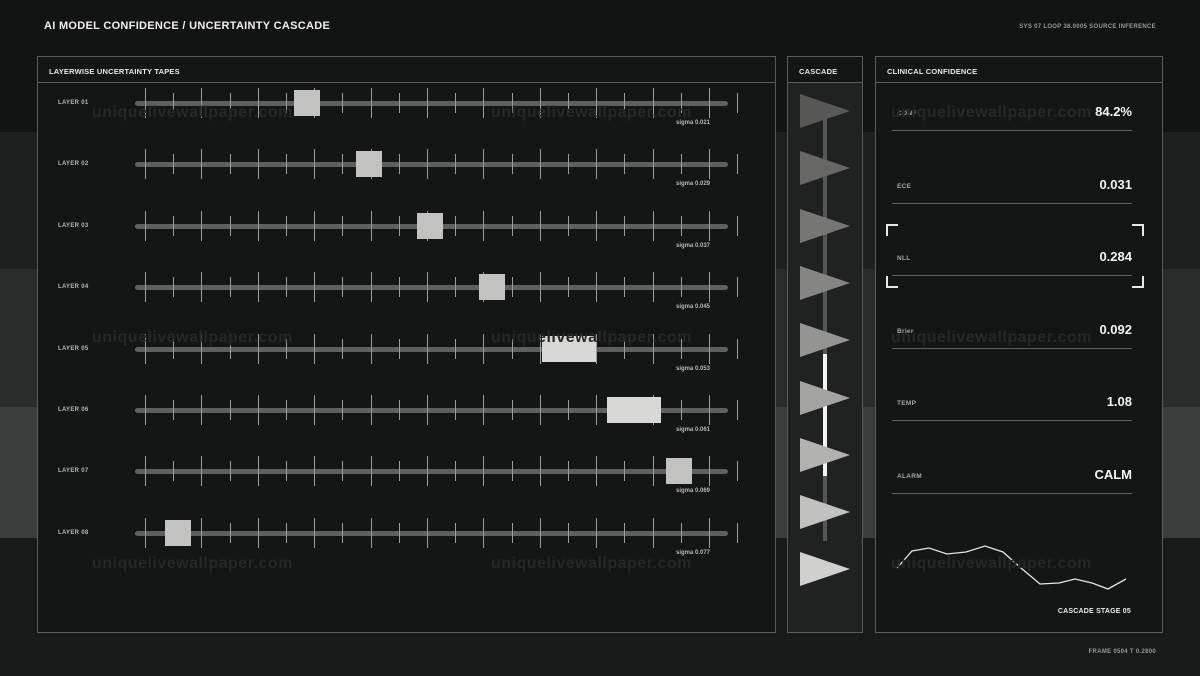 Image resolution: width=1200 pixels, height=676 pixels. Describe the element at coordinates (73, 532) in the screenshot. I see `layer-label: LAYER 08` at that location.